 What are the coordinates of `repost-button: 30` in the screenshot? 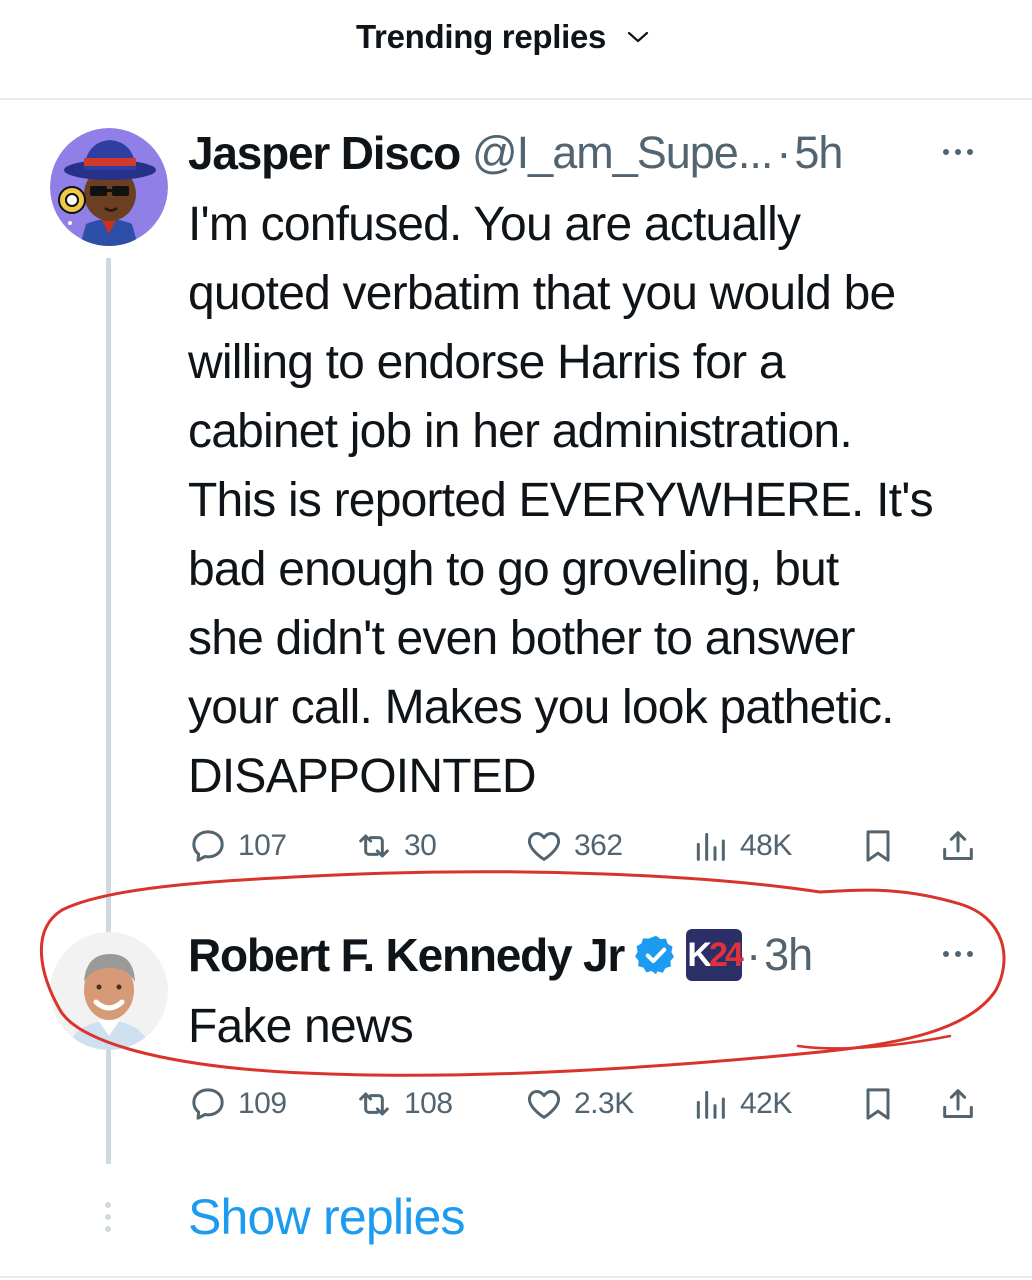 It's located at (395, 846).